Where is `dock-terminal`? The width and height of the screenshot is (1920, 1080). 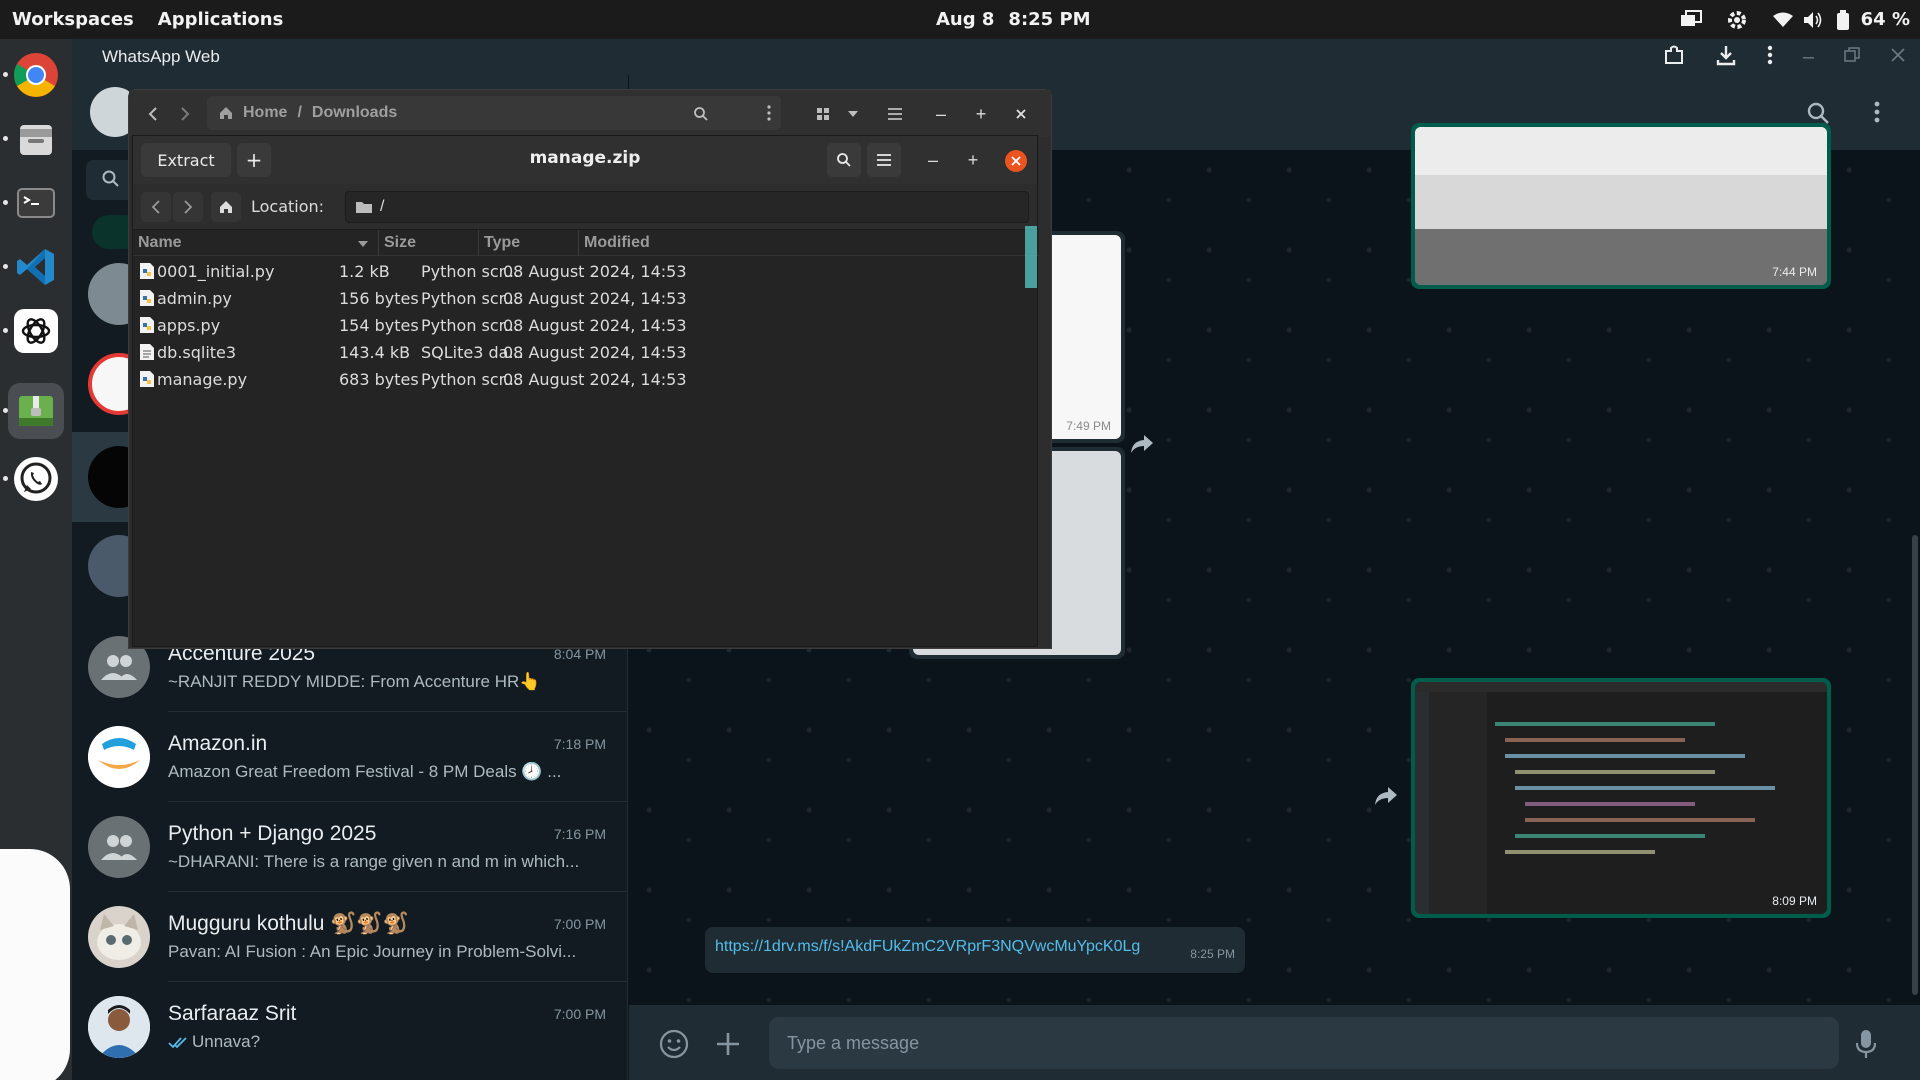
dock-terminal is located at coordinates (33, 203).